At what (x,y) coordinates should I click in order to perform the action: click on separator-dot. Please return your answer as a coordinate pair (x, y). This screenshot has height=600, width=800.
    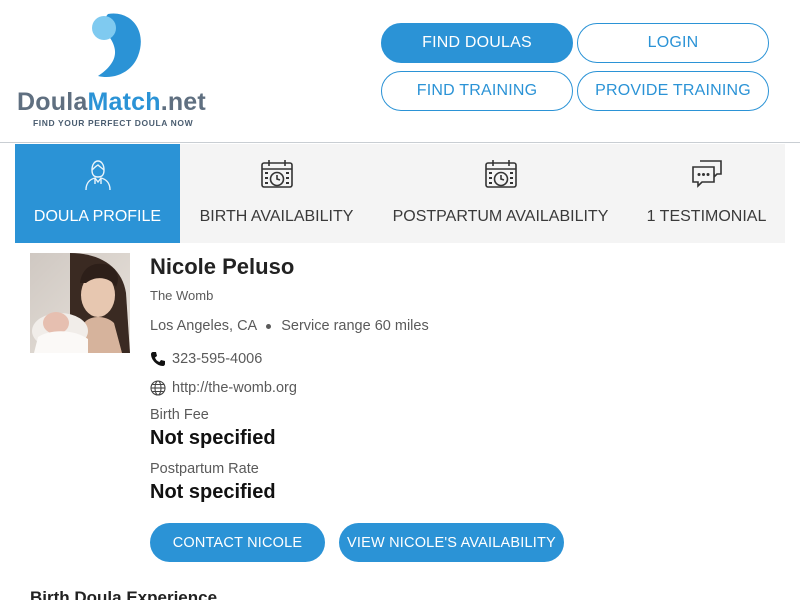
    Looking at the image, I should click on (269, 326).